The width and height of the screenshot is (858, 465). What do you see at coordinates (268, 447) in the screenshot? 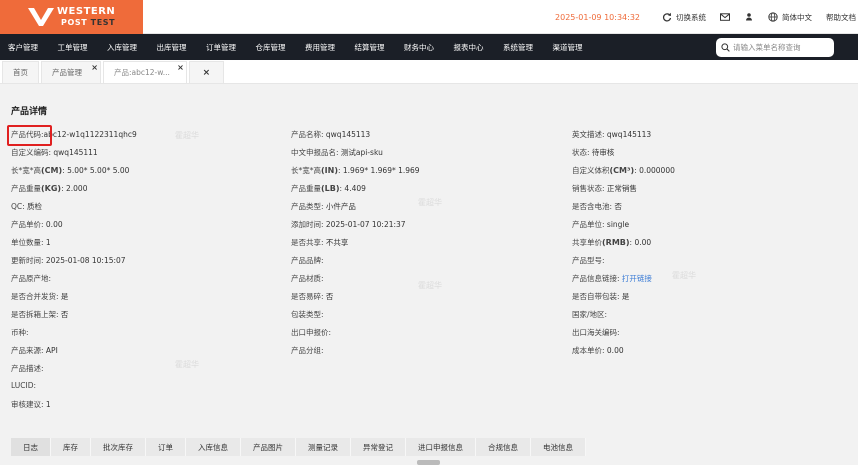
I see `tab-product-images: 产品图片` at bounding box center [268, 447].